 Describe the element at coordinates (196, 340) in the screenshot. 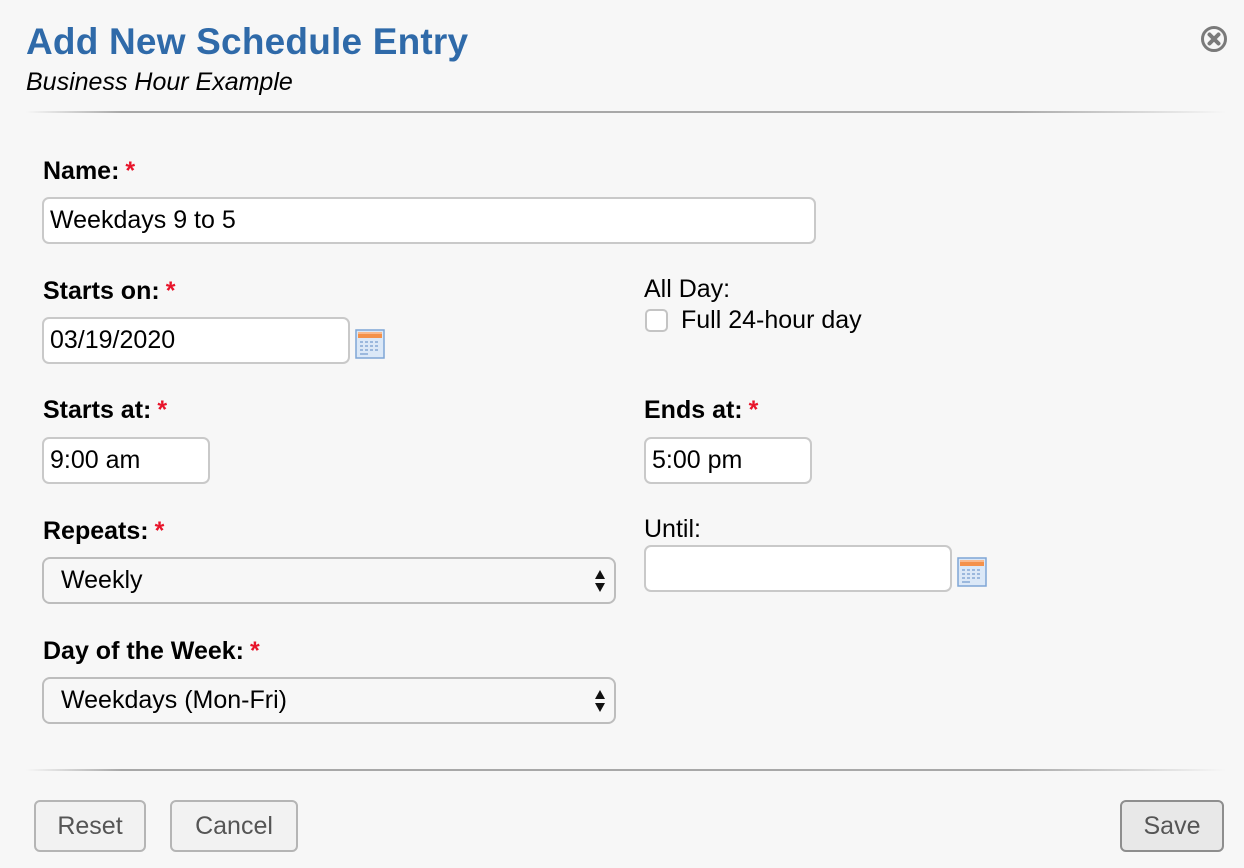

I see `starts-on-input` at that location.